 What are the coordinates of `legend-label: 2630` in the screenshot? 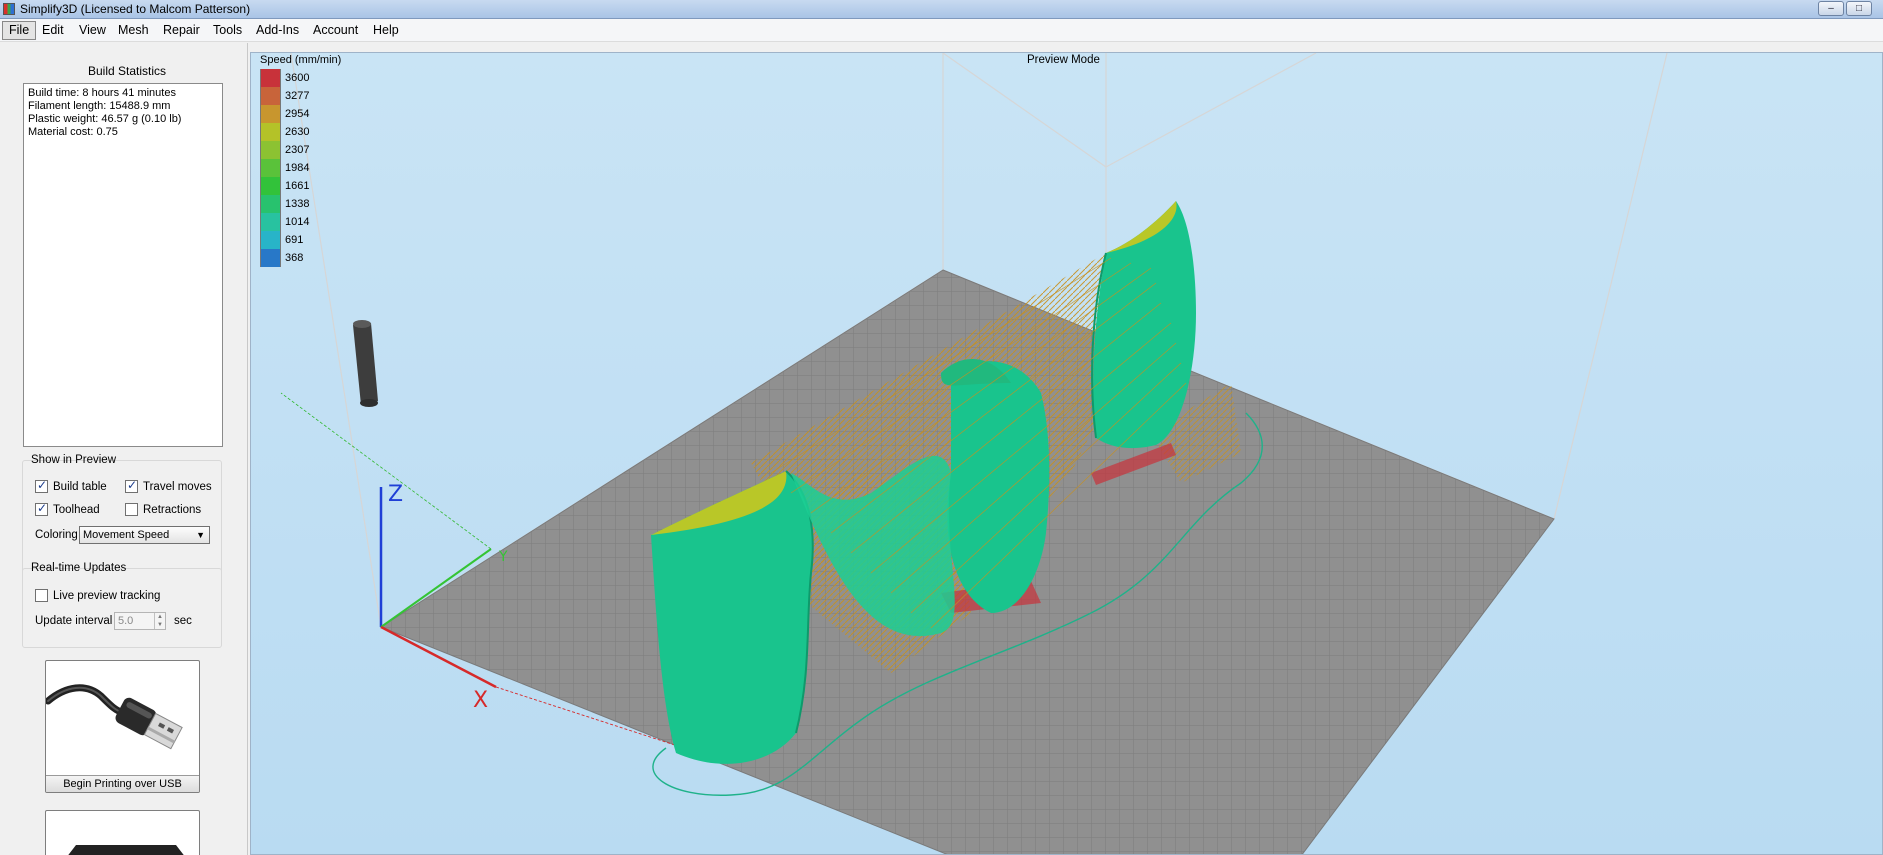 It's located at (297, 132).